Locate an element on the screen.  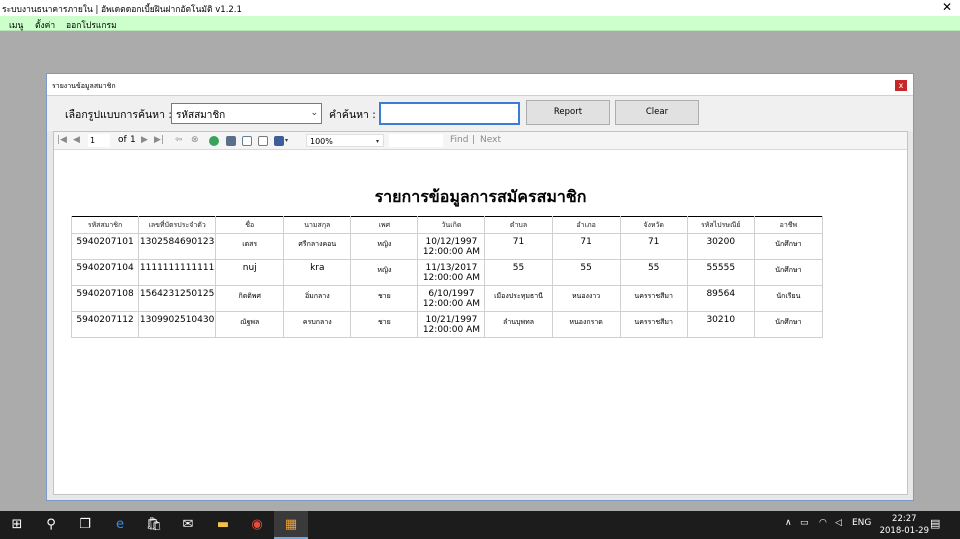
back-icon: ⇦ is located at coordinates (179, 140).